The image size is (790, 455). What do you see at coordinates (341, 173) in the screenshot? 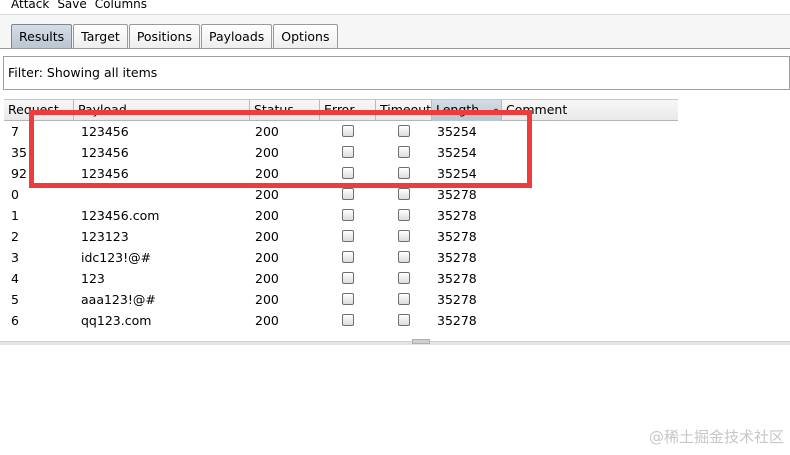
I see `table-row: 92 123456 200 35254` at bounding box center [341, 173].